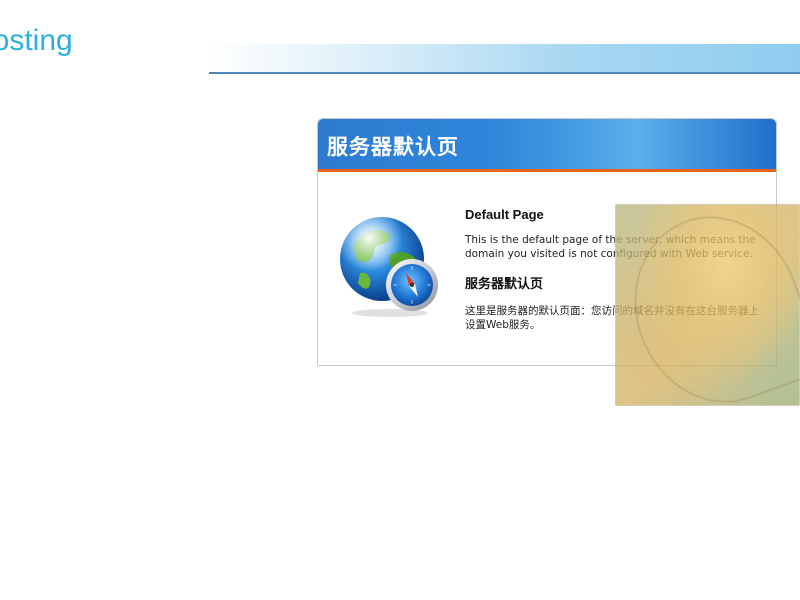 Image resolution: width=800 pixels, height=600 pixels. I want to click on overlay-leaf-photo, so click(707, 305).